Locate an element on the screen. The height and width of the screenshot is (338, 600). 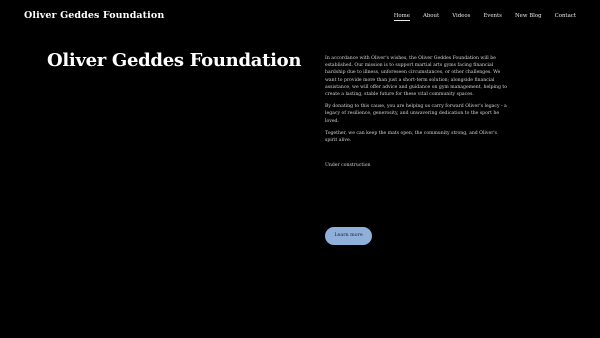
page-title: Oliver Geddes Foundation is located at coordinates (174, 60).